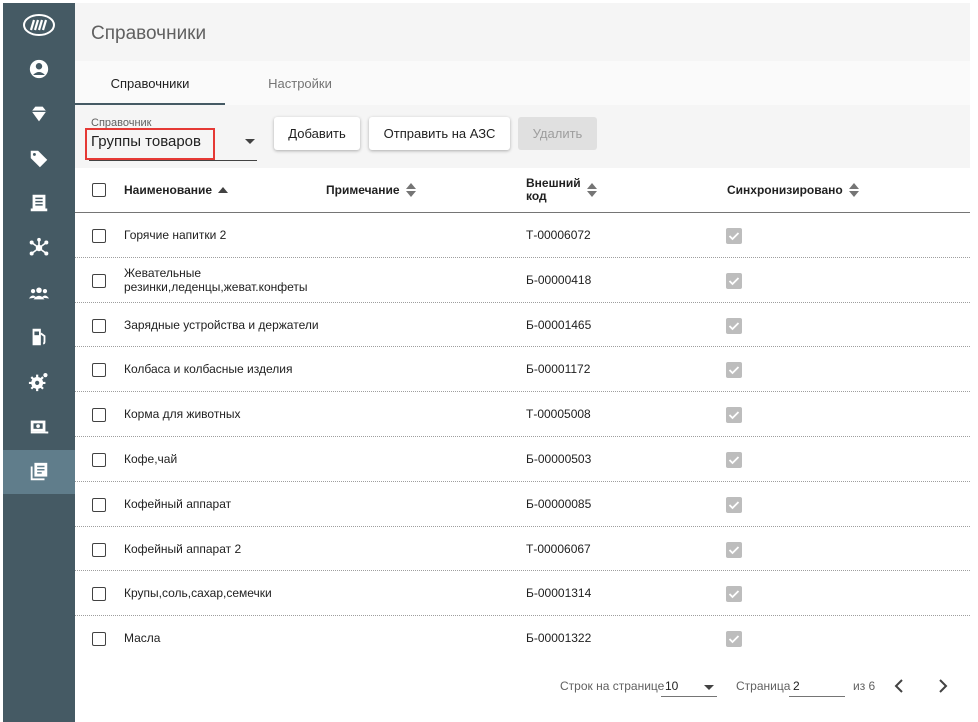  Describe the element at coordinates (223, 190) in the screenshot. I see `sort-asc-icon` at that location.